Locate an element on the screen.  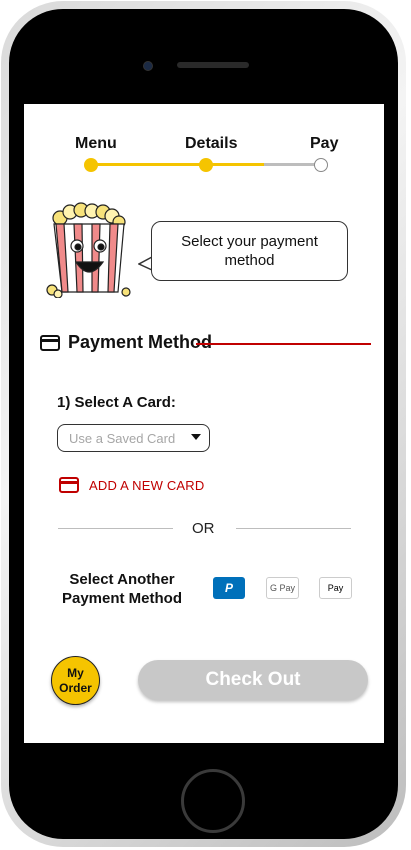
step-pay-label: Pay is located at coordinates (324, 143).